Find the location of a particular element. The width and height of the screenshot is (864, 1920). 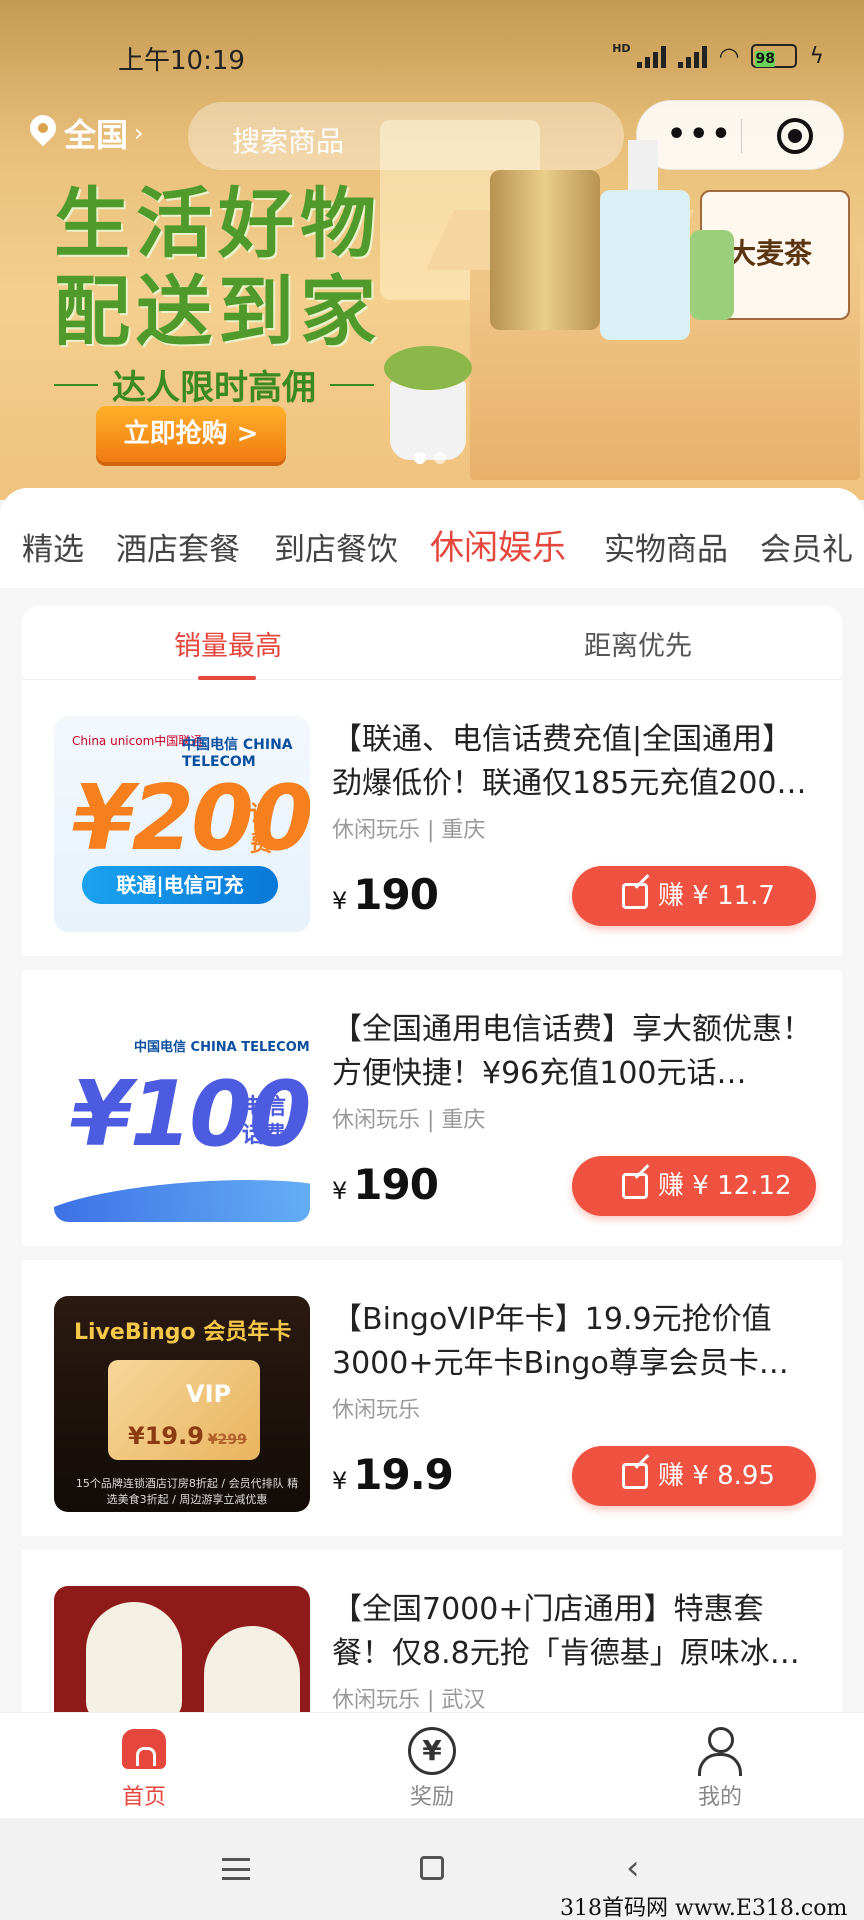

banner-slogan: 生活好物 配送到家 达人限时高佣 is located at coordinates (218, 294).